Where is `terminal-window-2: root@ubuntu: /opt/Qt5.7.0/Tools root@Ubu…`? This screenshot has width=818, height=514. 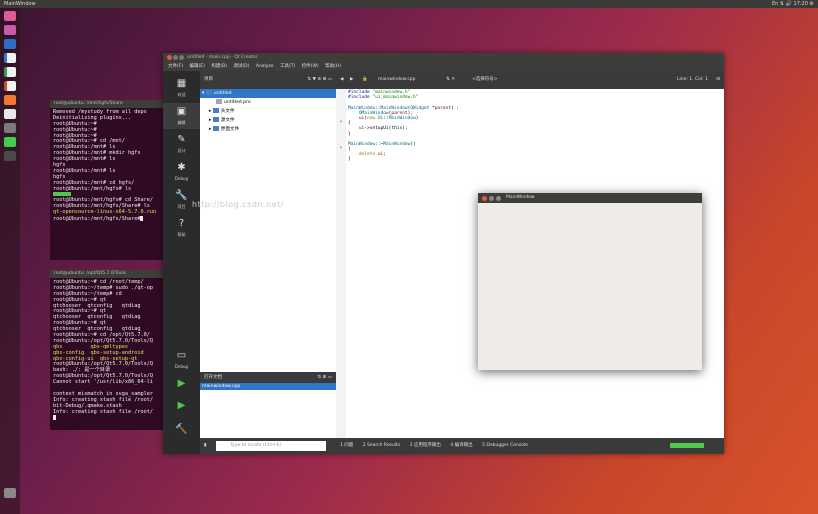
terminal-window-2: root@ubuntu: /opt/Qt5.7.0/Tools root@Ubu… is located at coordinates (107, 350).